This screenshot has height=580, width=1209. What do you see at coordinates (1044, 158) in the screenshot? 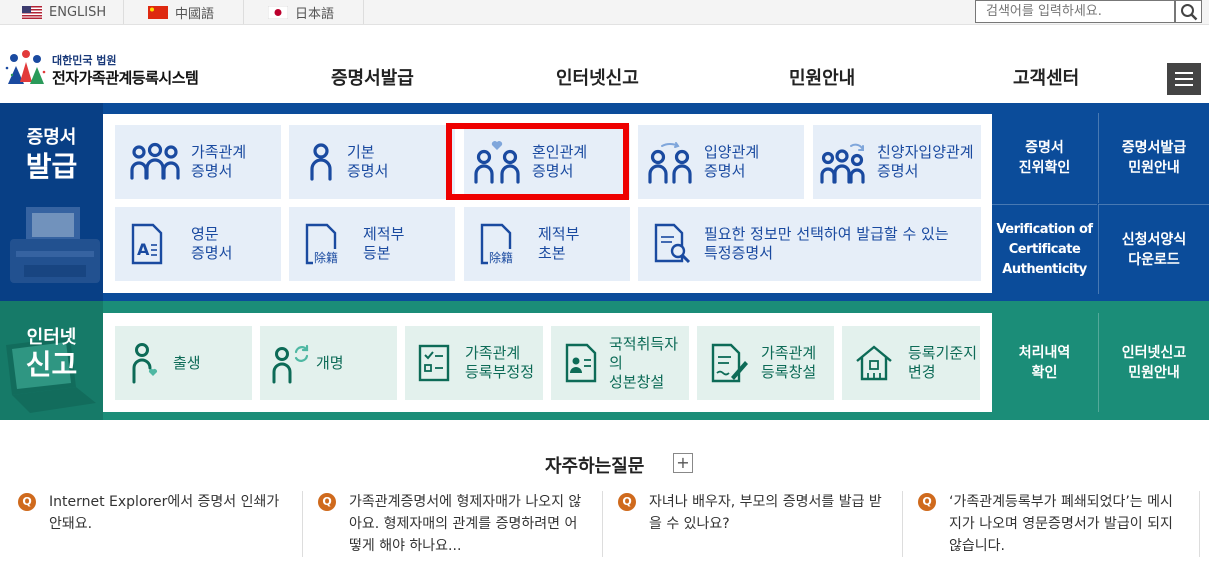
I see `verify-authenticity-link: 증명서 진위확인` at bounding box center [1044, 158].